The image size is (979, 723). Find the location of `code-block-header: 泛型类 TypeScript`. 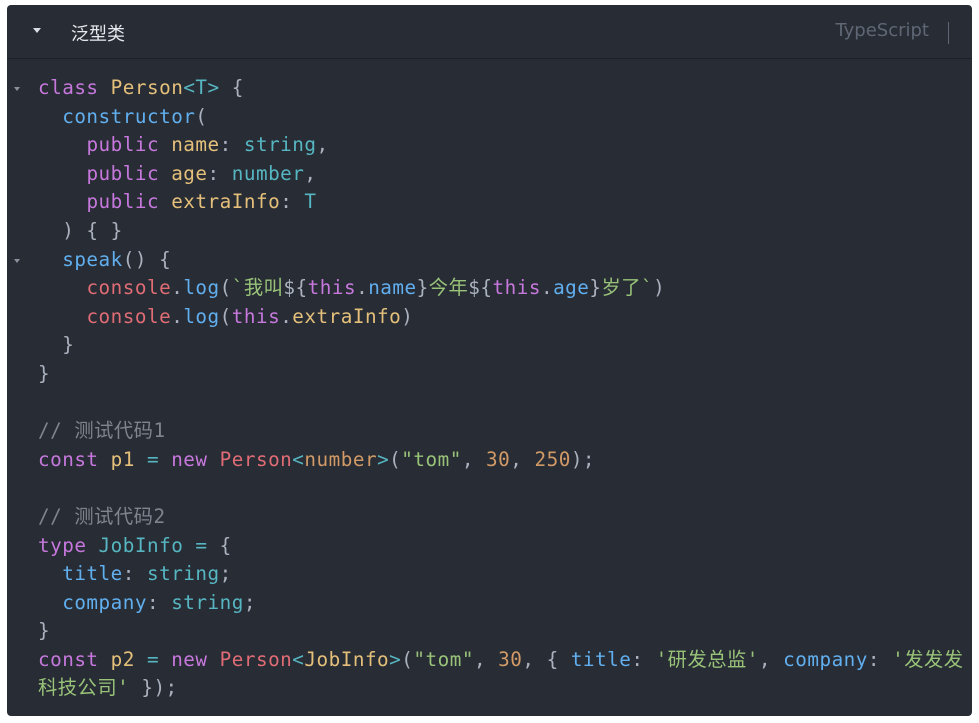

code-block-header: 泛型类 TypeScript is located at coordinates (489, 32).